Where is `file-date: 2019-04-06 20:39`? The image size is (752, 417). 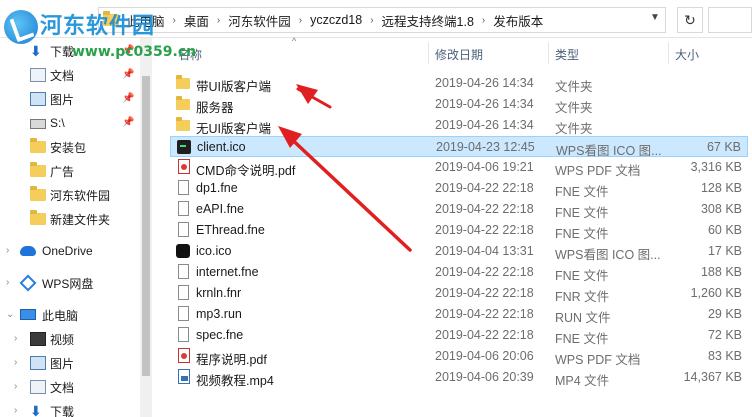
file-date: 2019-04-06 20:39 is located at coordinates (484, 377).